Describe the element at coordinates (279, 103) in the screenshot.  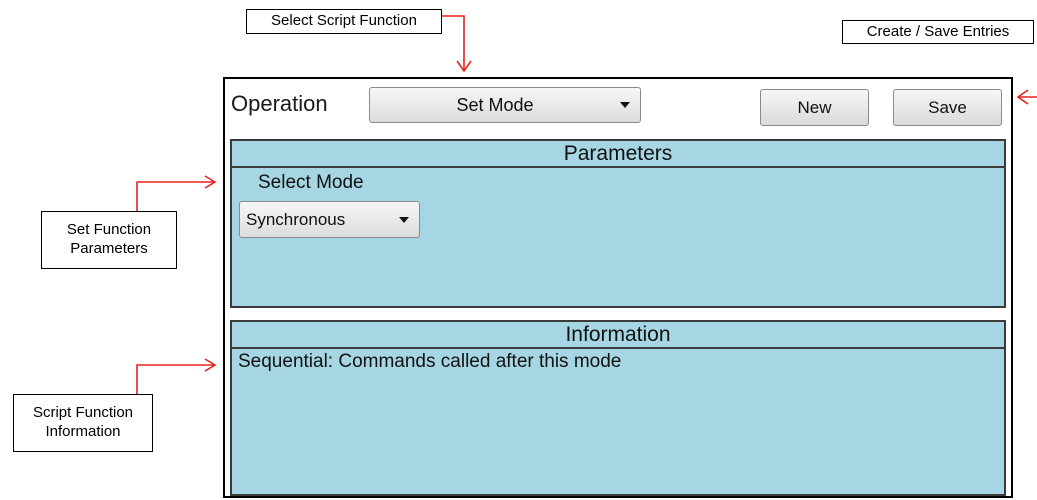
I see `operation-label: Operation` at that location.